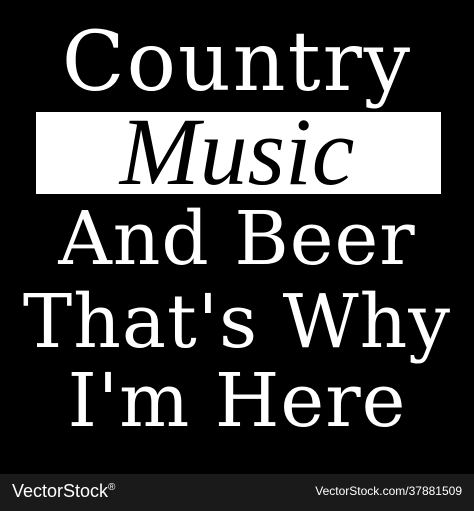 The height and width of the screenshot is (511, 474). I want to click on watermark-footer: VectorStock® VectorStock.com/37881509, so click(237, 492).